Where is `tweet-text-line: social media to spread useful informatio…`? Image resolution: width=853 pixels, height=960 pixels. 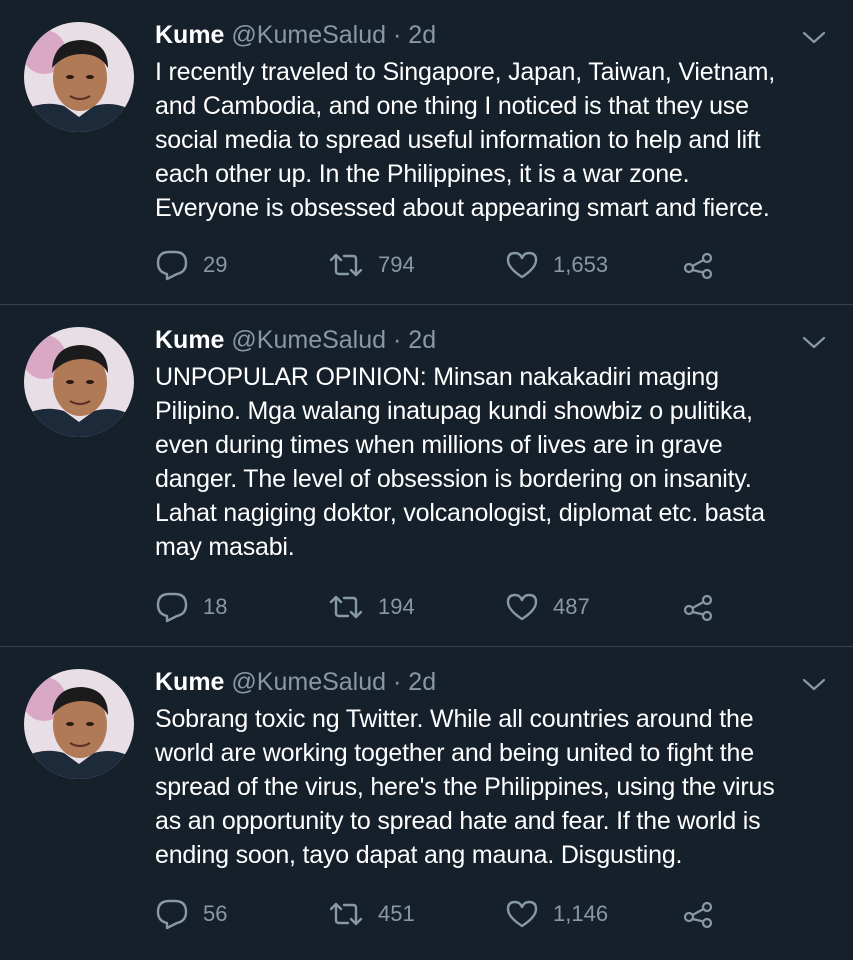
tweet-text-line: social media to spread useful informatio… is located at coordinates (458, 140).